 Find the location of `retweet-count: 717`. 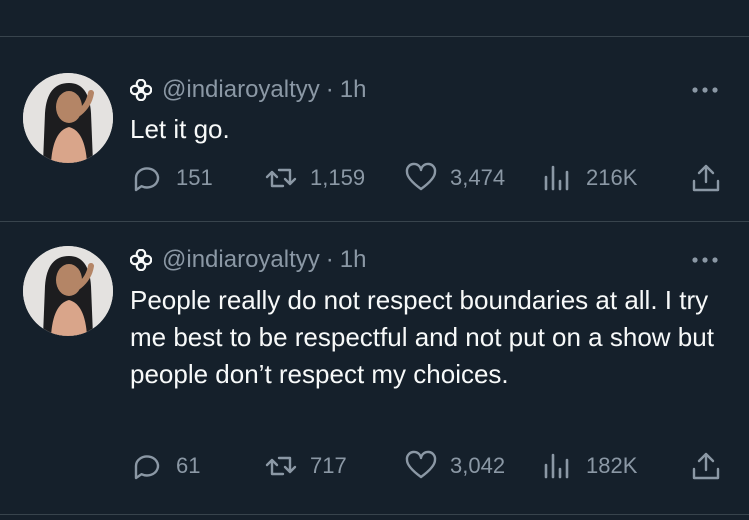

retweet-count: 717 is located at coordinates (328, 465).